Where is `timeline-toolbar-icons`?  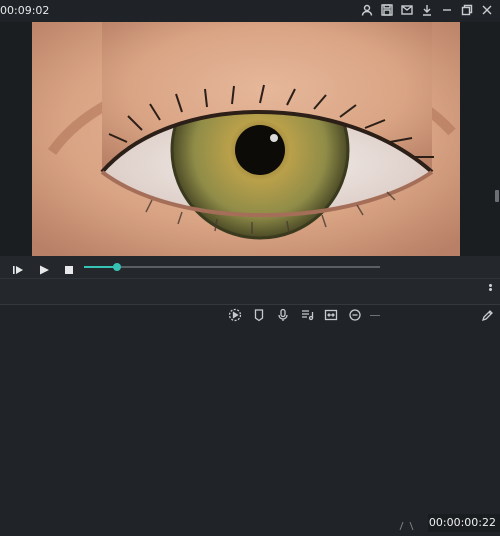 timeline-toolbar-icons is located at coordinates (304, 315).